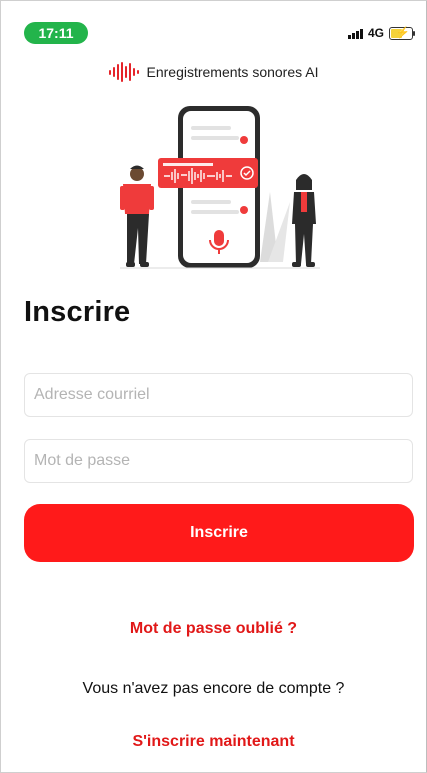  I want to click on sound-wave-icon, so click(123, 72).